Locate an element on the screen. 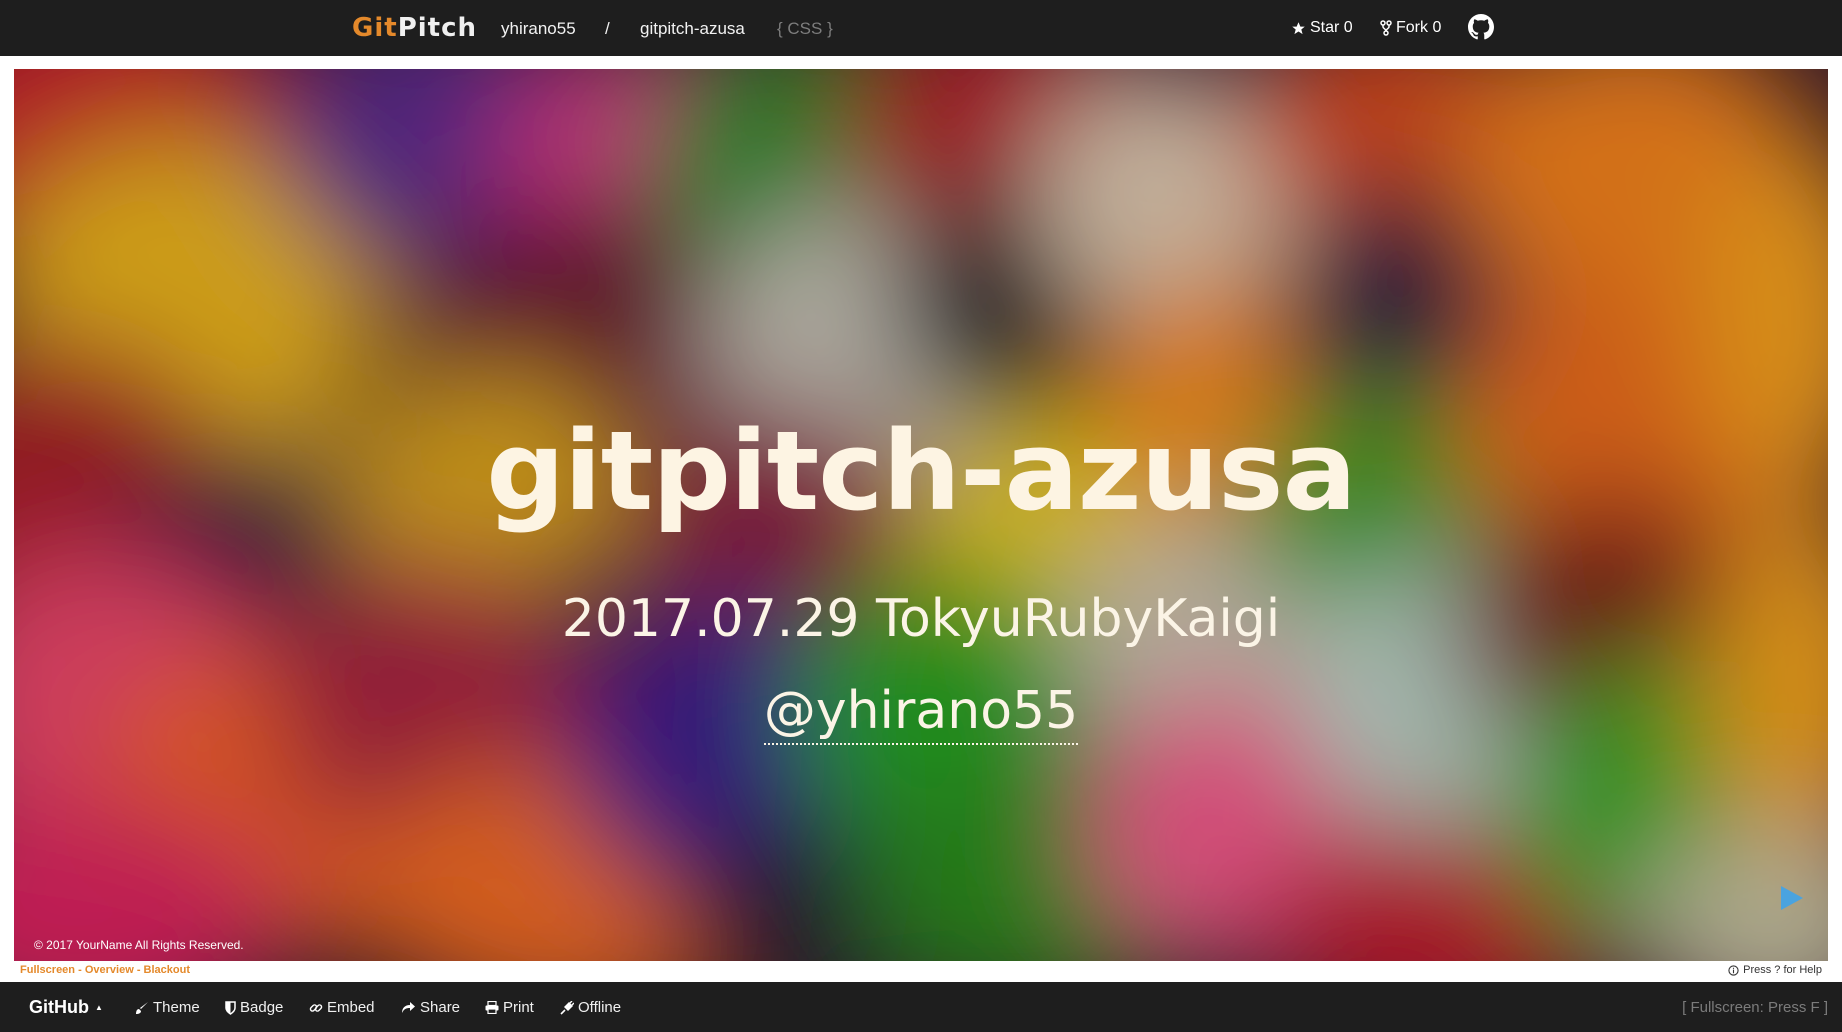  offline-button: Offline is located at coordinates (590, 1007).